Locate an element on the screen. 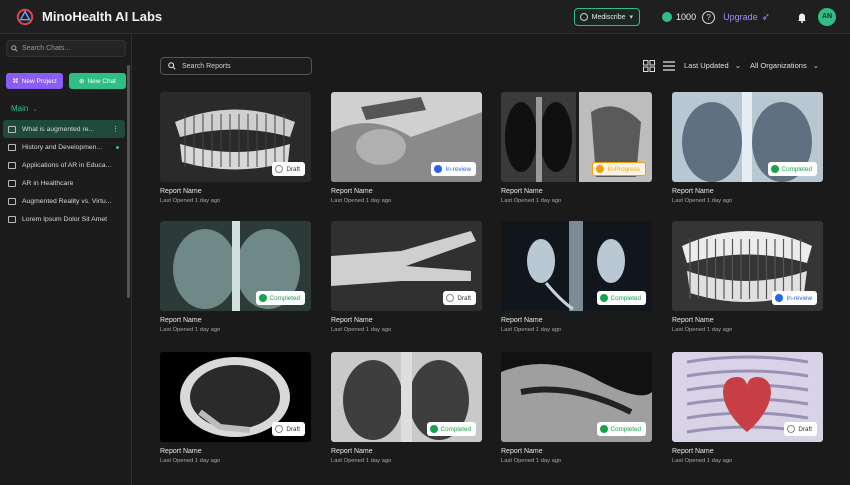 This screenshot has height=485, width=850. organization-dropdown: All Organizations ⌄ is located at coordinates (784, 65).